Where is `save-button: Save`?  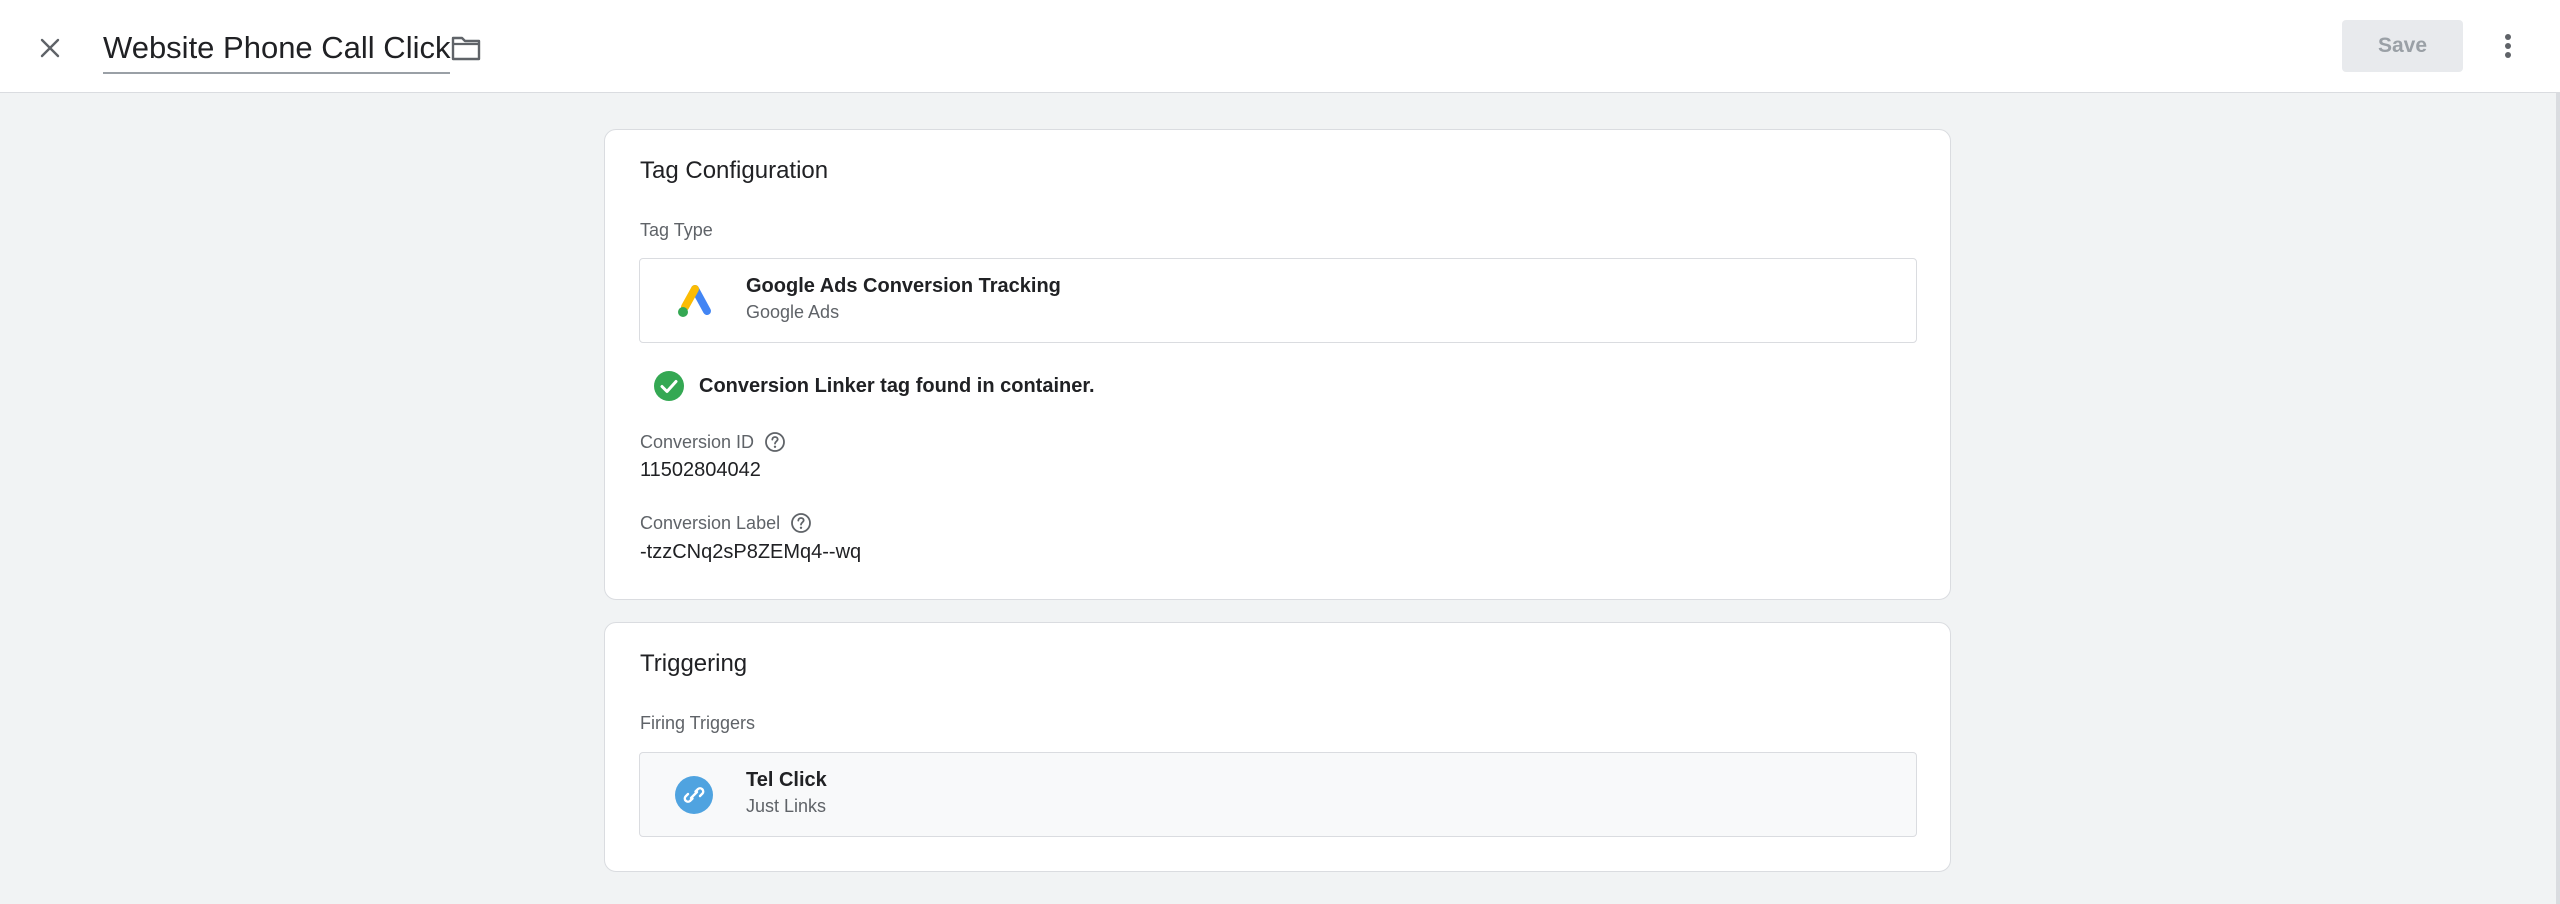
save-button: Save is located at coordinates (2402, 46).